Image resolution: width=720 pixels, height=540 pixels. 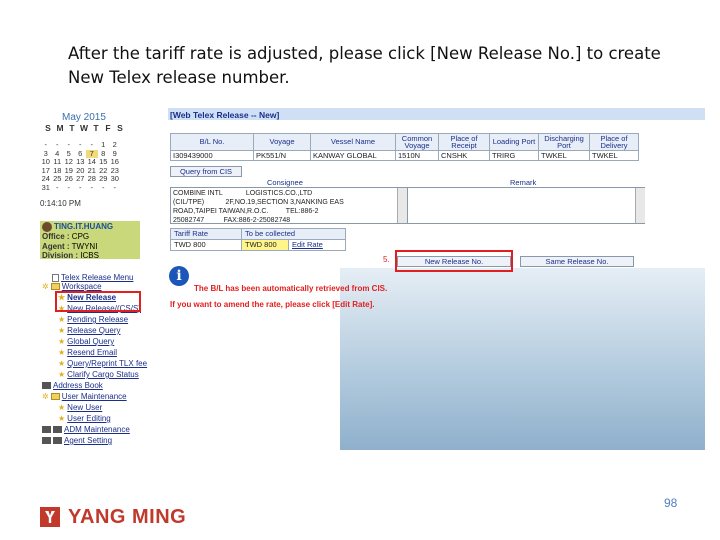 I want to click on new-release-no-highlight, so click(x=454, y=261).